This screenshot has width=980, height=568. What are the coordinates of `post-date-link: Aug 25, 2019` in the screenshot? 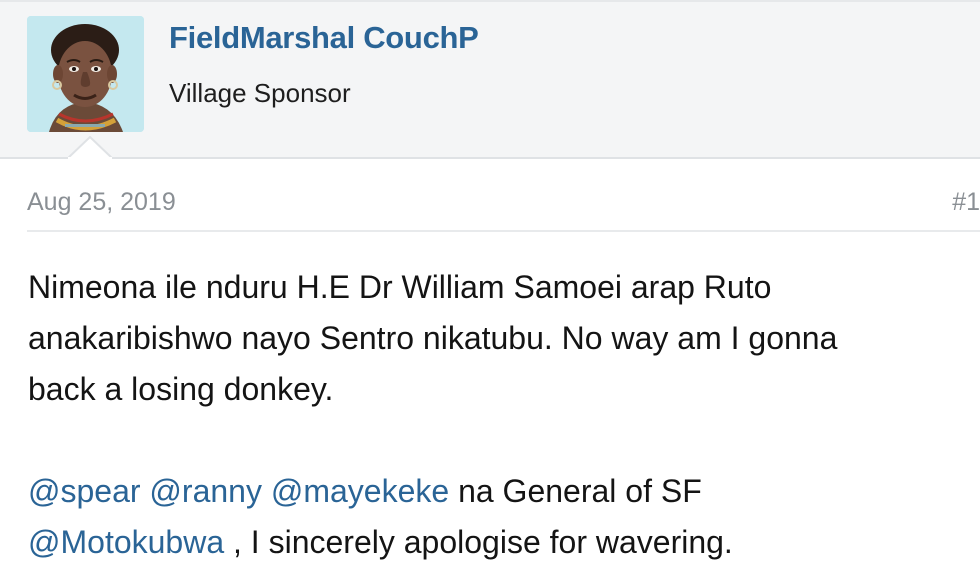 It's located at (101, 202).